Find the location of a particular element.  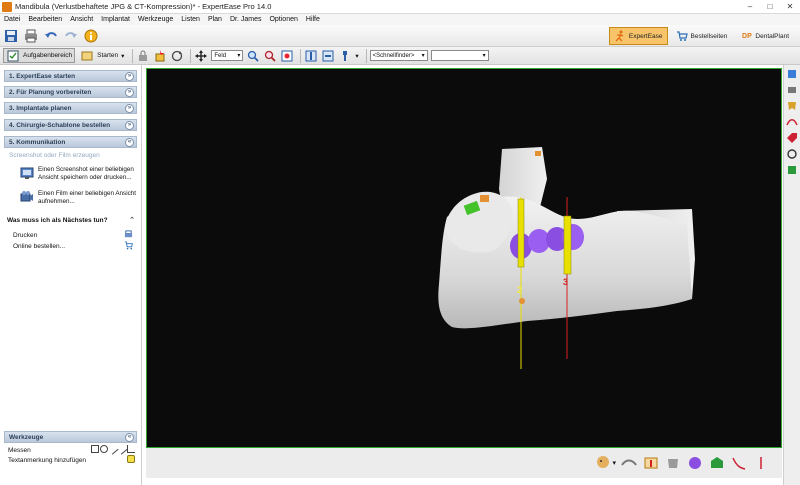

starten-button: Starten ▾ is located at coordinates (102, 55).